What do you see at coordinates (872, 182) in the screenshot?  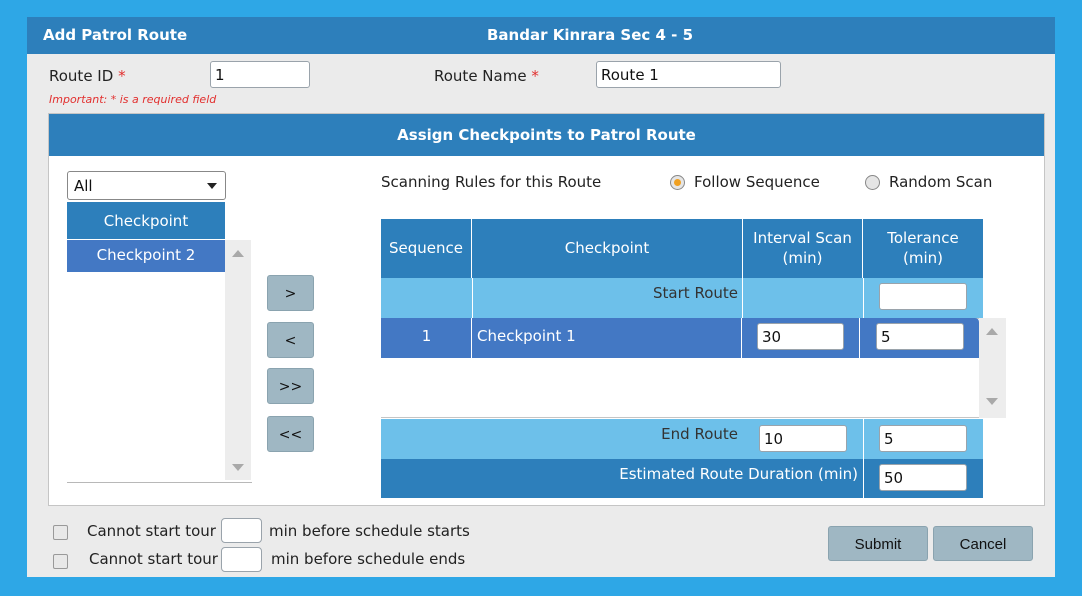 I see `random-scan-radio` at bounding box center [872, 182].